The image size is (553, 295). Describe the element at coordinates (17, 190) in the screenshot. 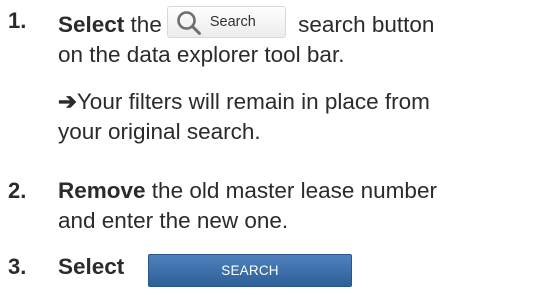

I see `step-number: 2.` at that location.